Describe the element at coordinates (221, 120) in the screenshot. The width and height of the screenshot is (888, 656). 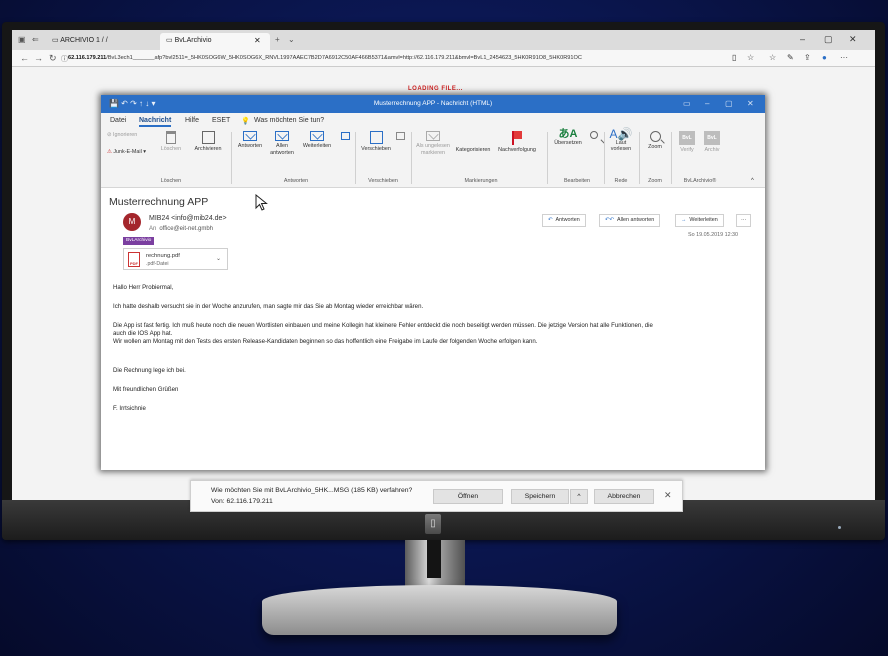
I see `menu-eset: ESET` at that location.